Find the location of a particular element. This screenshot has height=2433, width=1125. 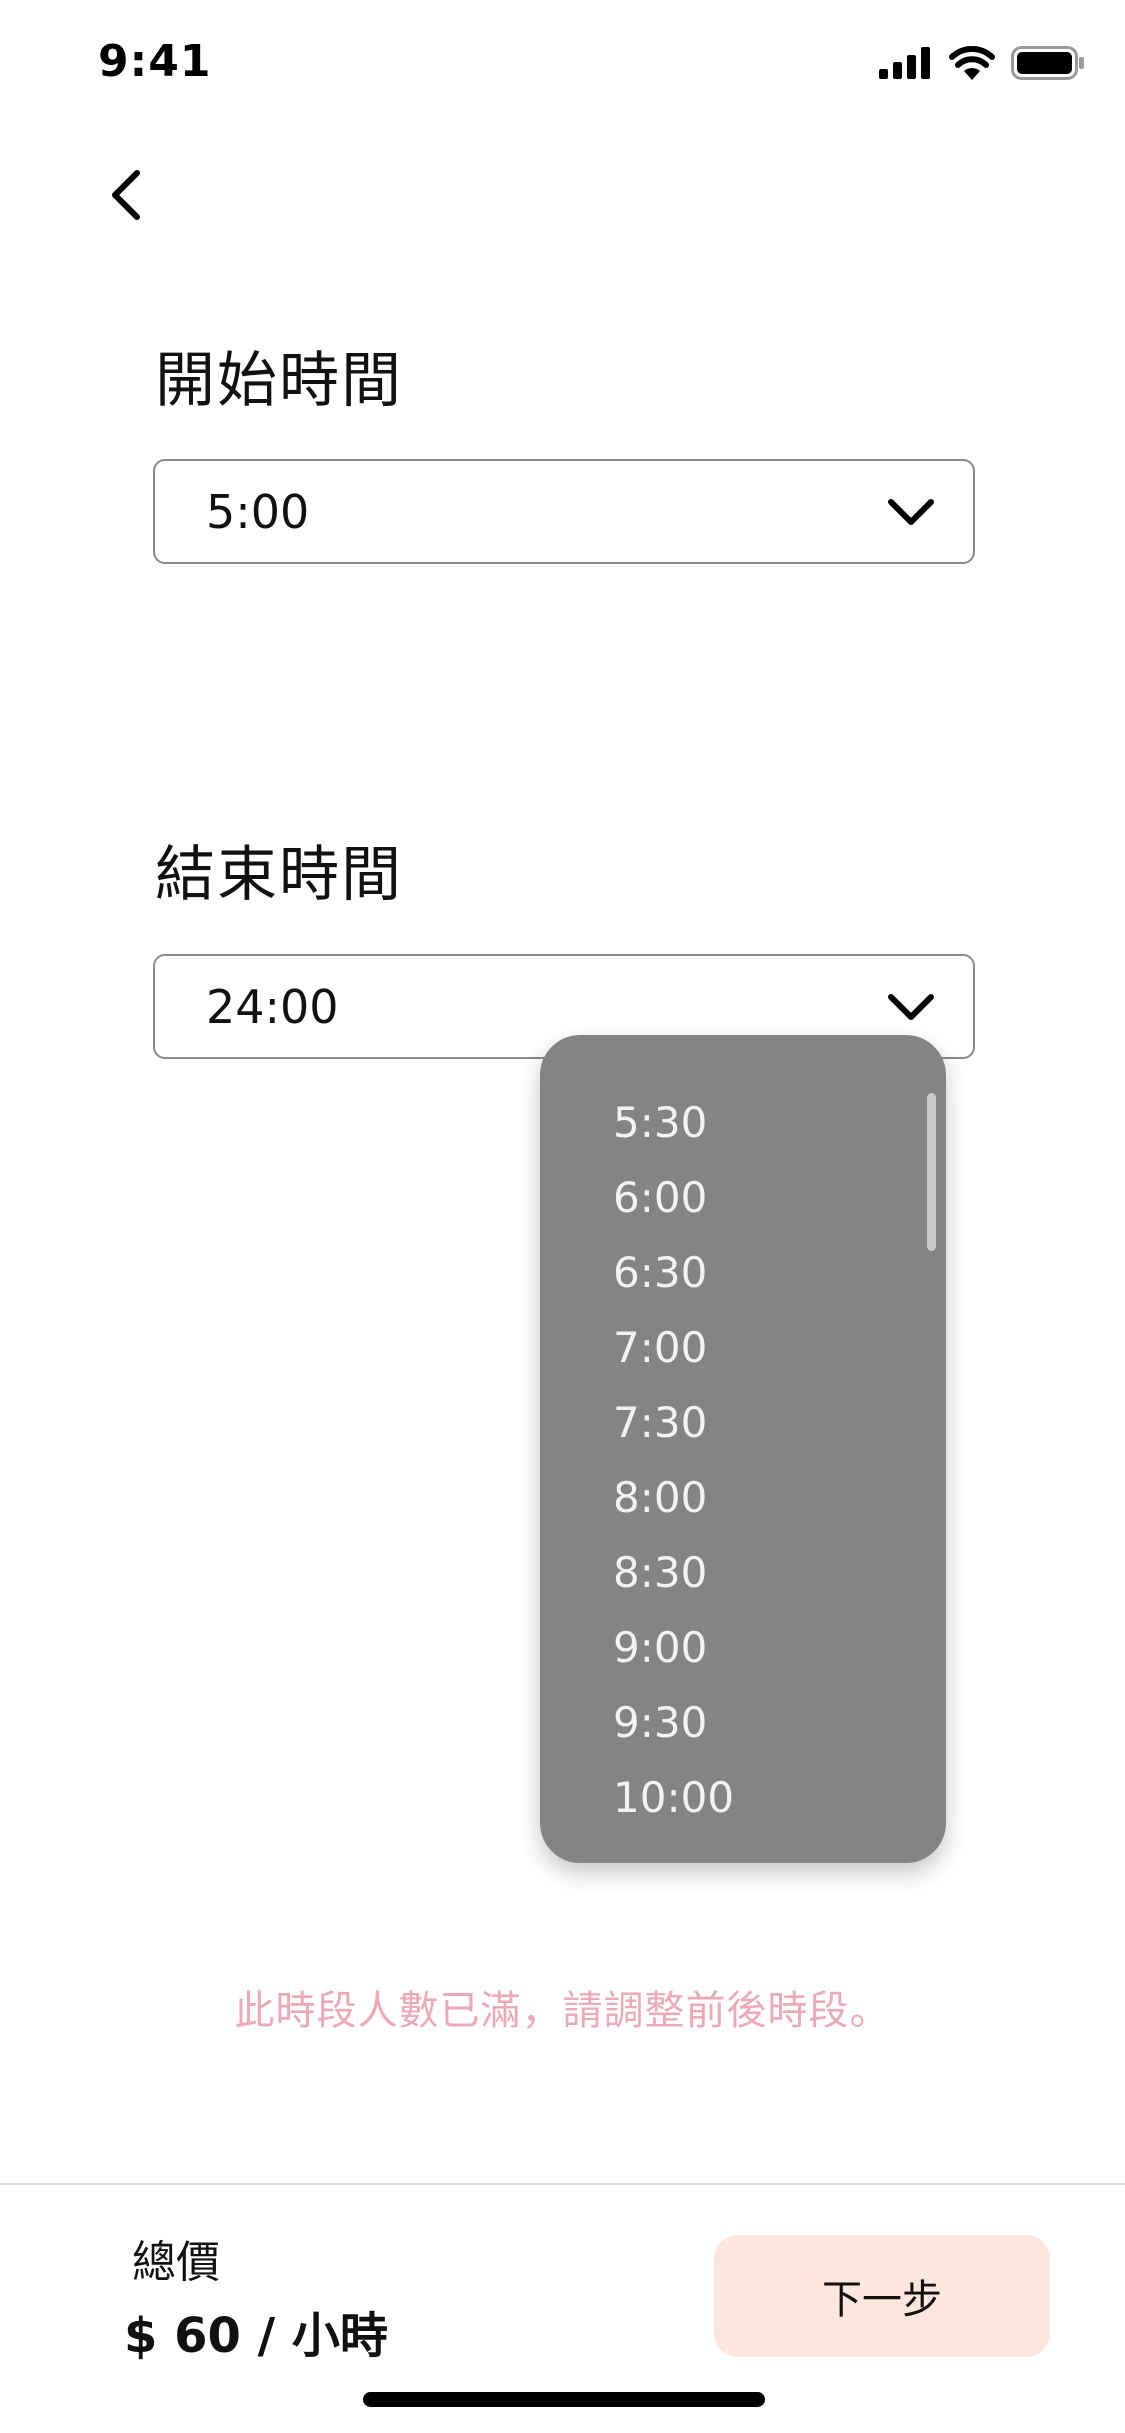

back-button is located at coordinates (126, 195).